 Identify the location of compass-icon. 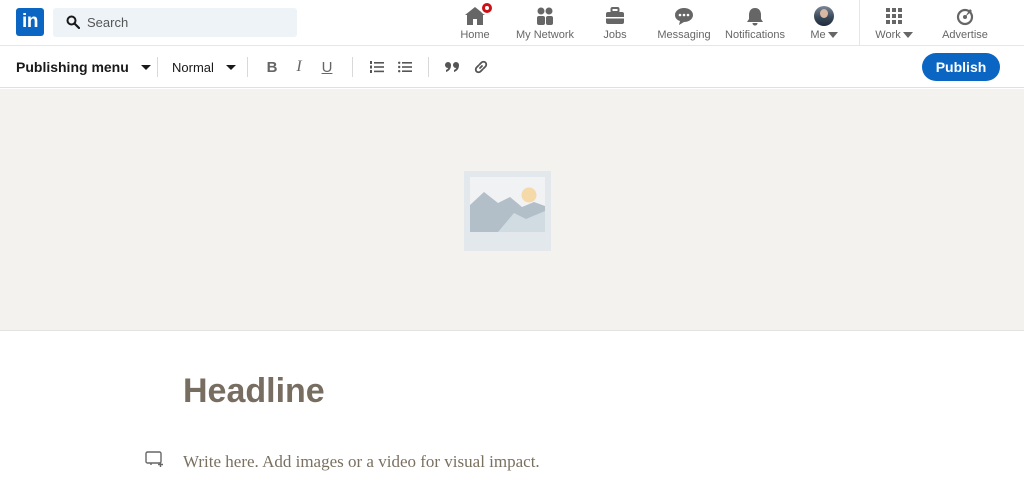
(965, 17).